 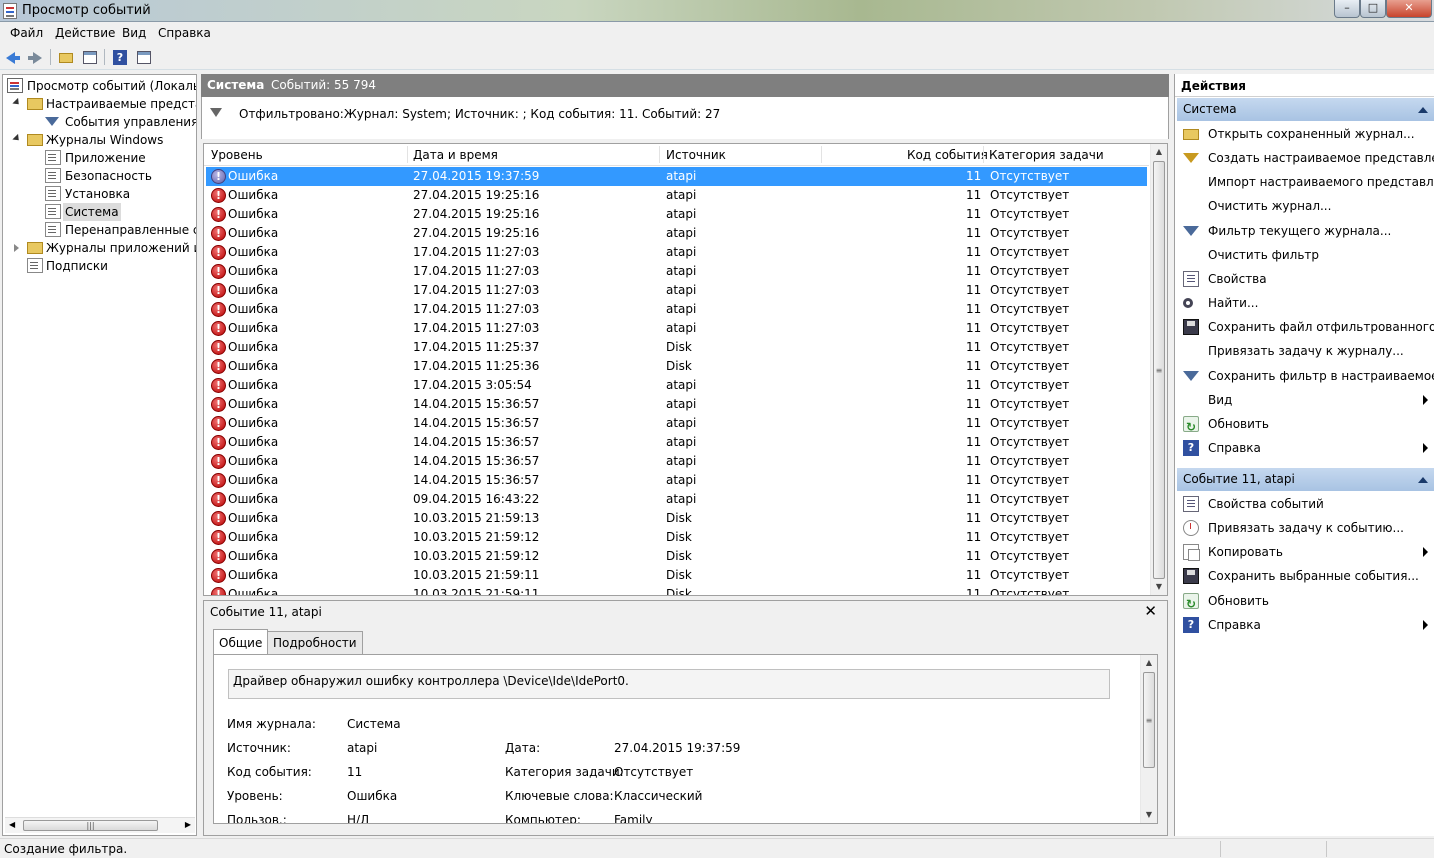 I want to click on open-folder-button, so click(x=65, y=57).